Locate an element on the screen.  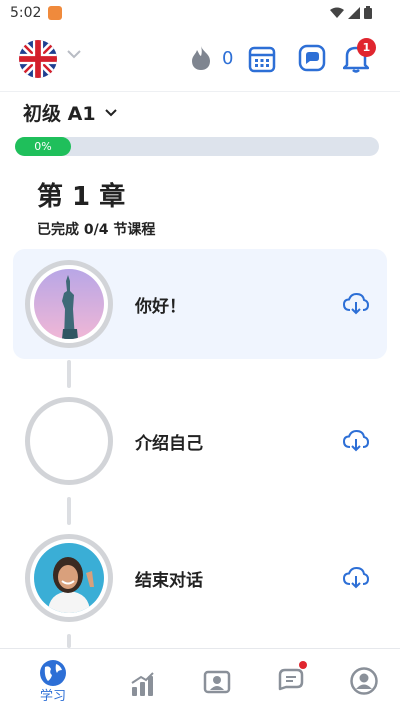
chat-icon is located at coordinates (291, 679).